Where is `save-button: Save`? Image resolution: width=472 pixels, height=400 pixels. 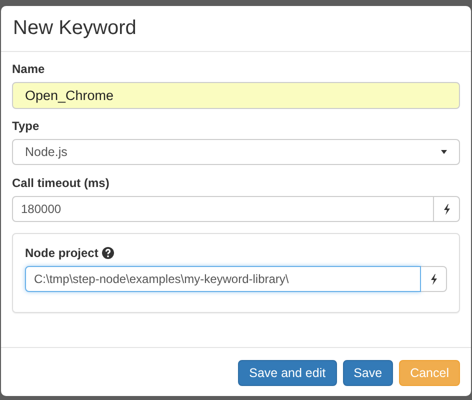 save-button: Save is located at coordinates (368, 373).